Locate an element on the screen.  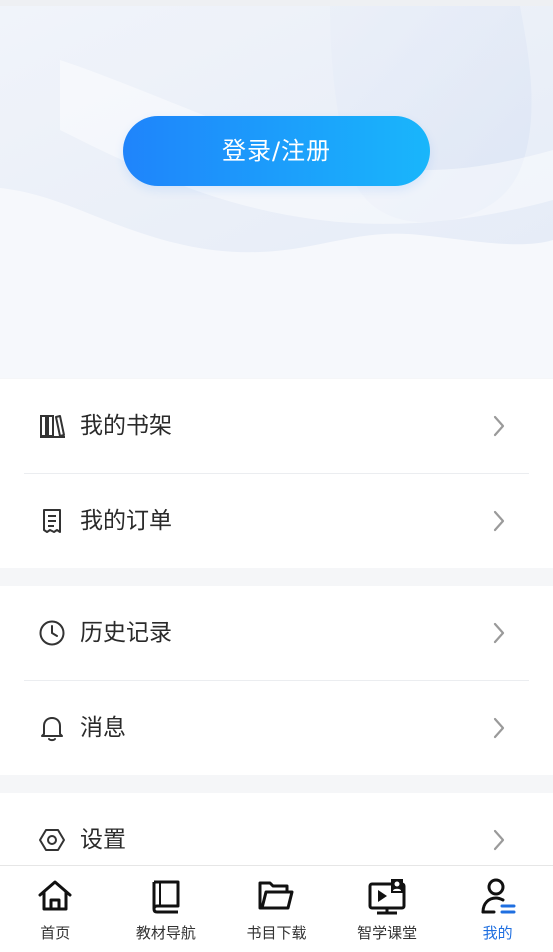
tab-label: 首页 is located at coordinates (55, 933).